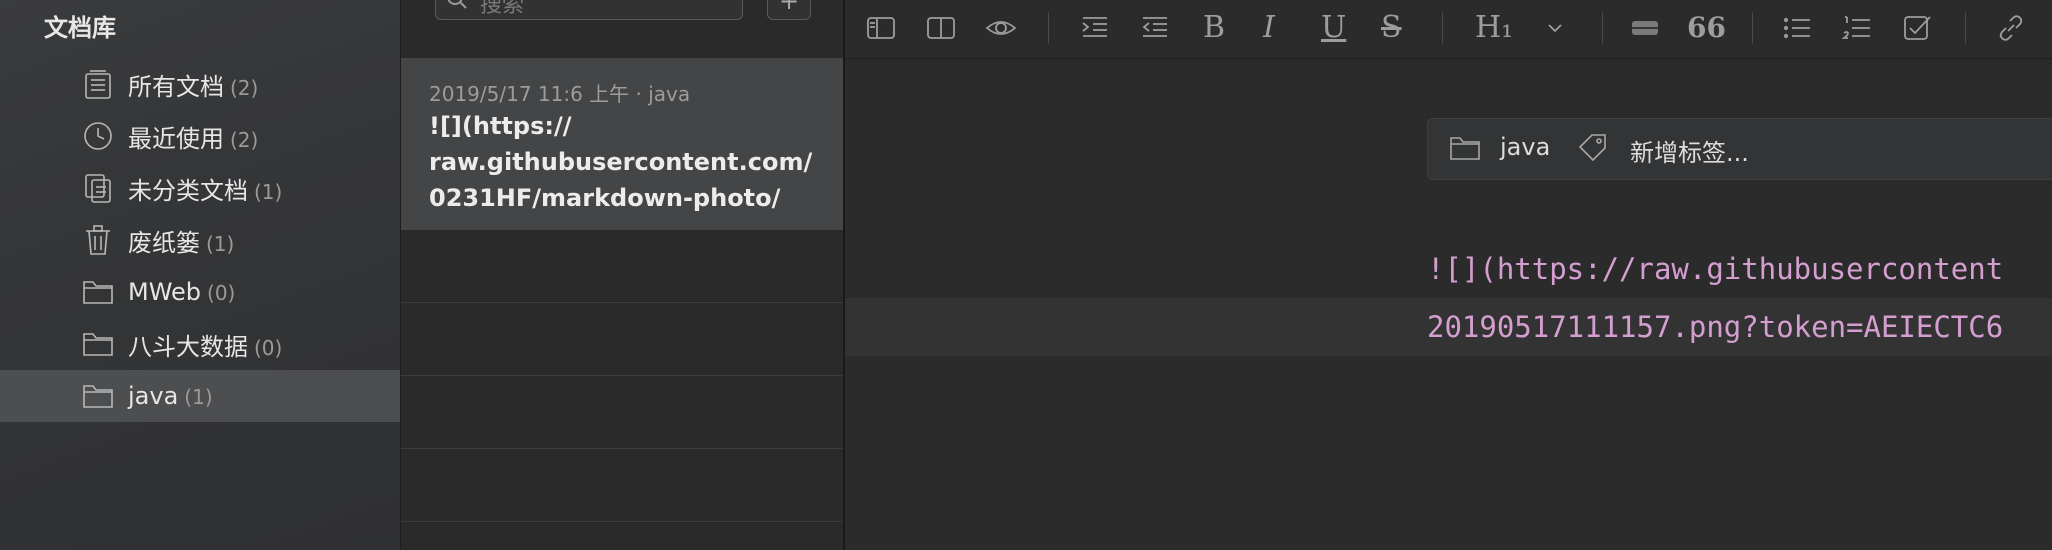 The image size is (2052, 550). I want to click on uncategorized-doc-icon, so click(98, 188).